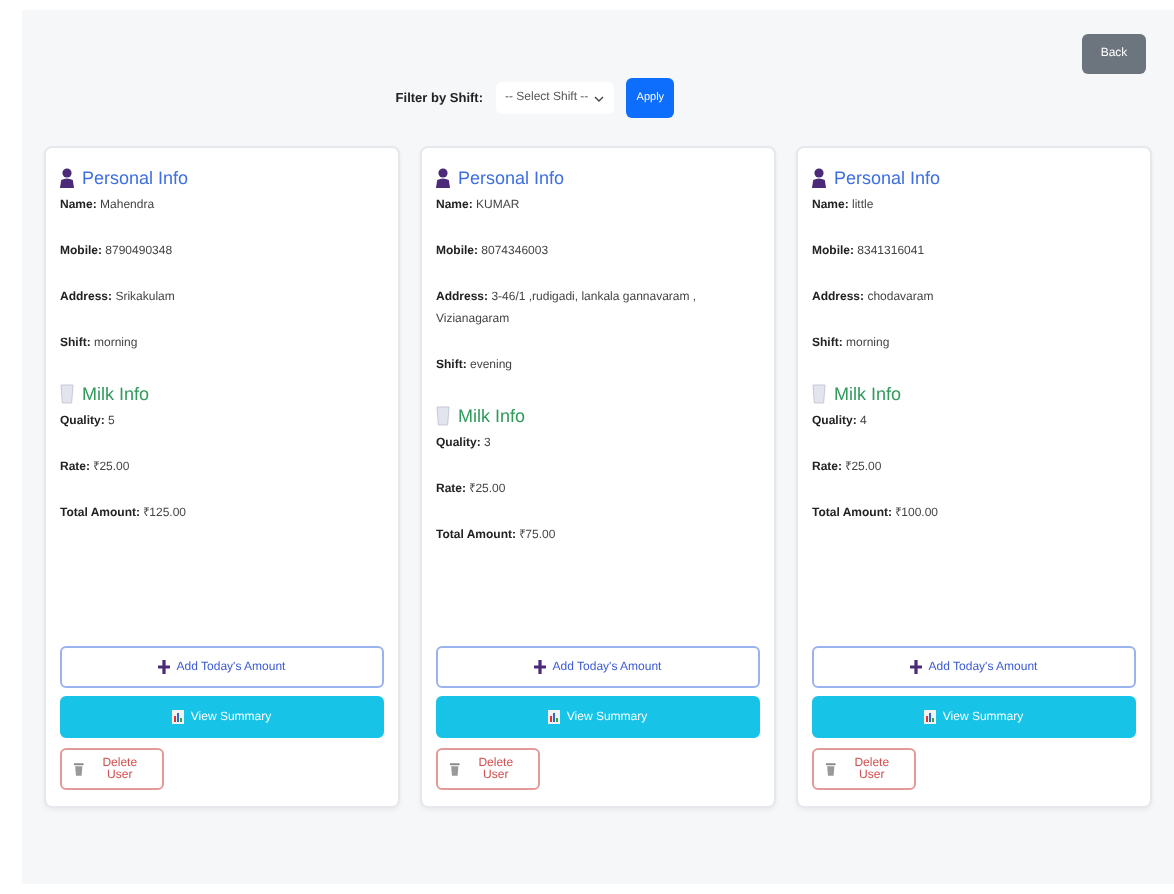  Describe the element at coordinates (599, 98) in the screenshot. I see `caret-icon` at that location.